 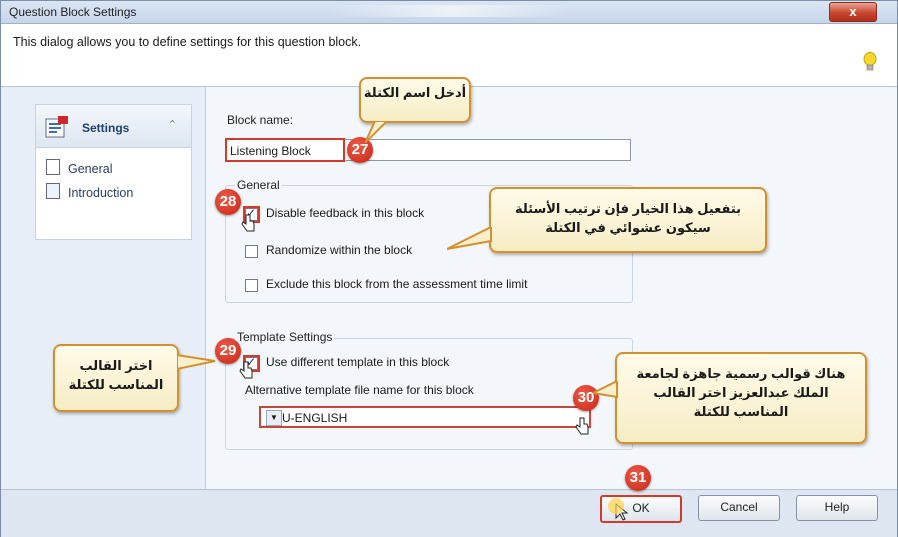 What do you see at coordinates (106, 128) in the screenshot?
I see `settings-label: Settings` at bounding box center [106, 128].